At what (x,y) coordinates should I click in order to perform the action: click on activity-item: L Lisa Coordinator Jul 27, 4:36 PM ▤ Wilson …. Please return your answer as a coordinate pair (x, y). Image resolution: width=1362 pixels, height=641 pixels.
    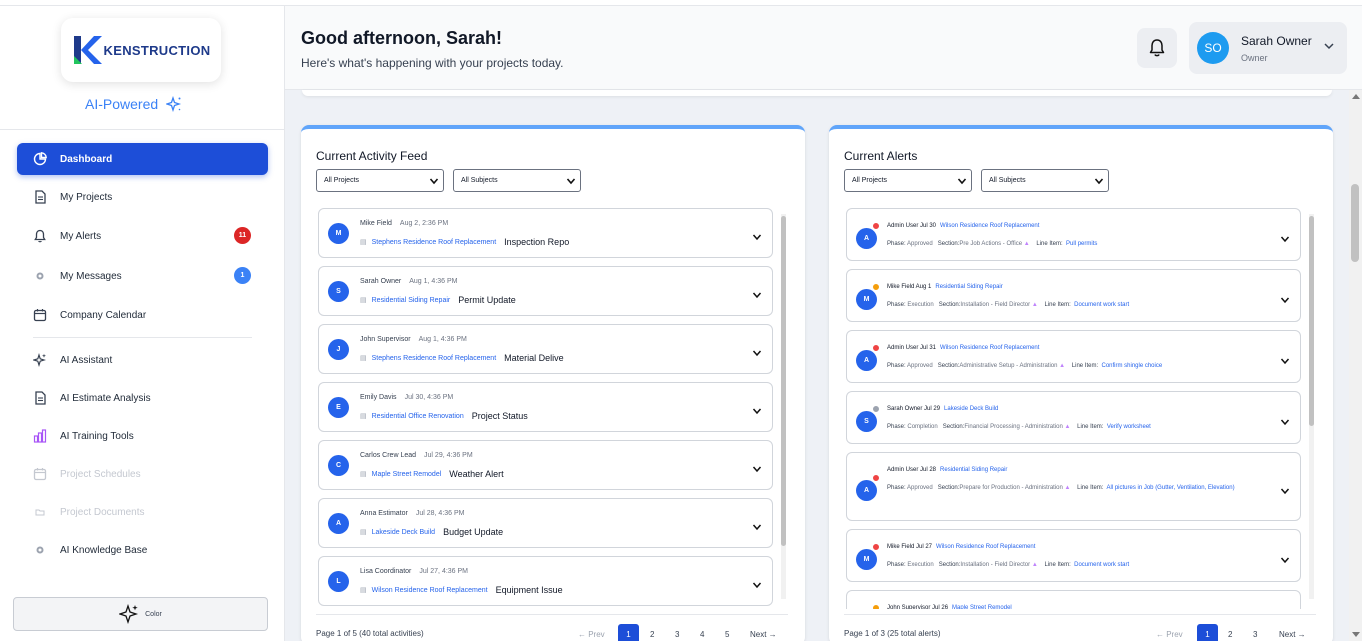
    Looking at the image, I should click on (545, 581).